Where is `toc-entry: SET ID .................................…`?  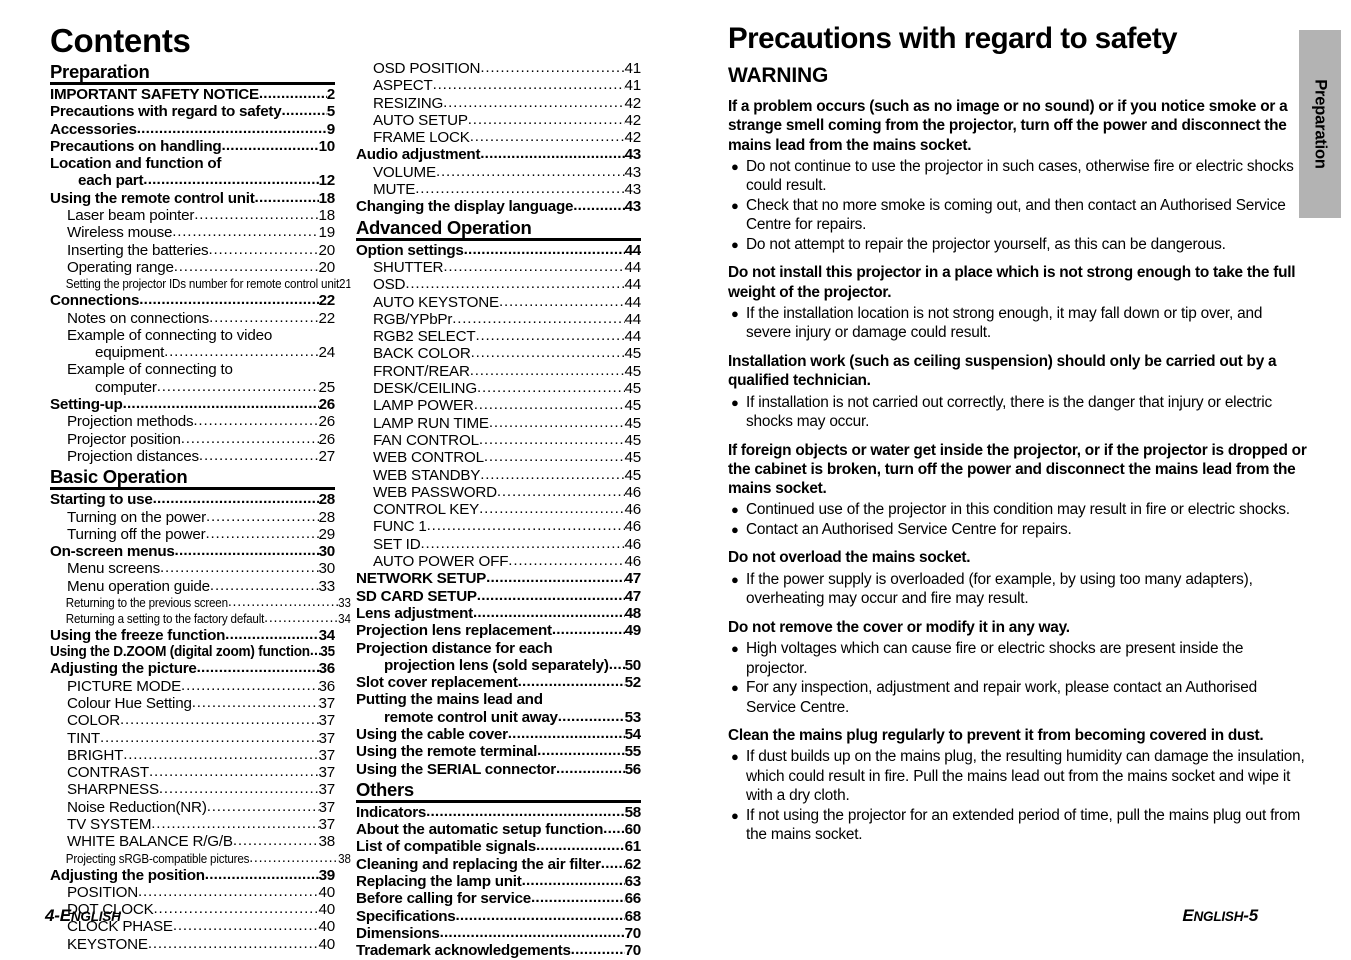 toc-entry: SET ID .................................… is located at coordinates (498, 544).